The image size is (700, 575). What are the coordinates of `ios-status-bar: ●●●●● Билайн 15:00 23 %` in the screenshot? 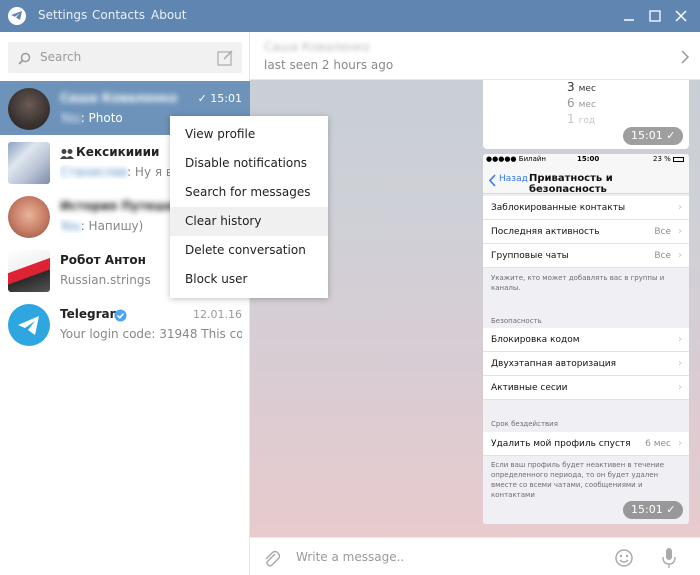 It's located at (586, 160).